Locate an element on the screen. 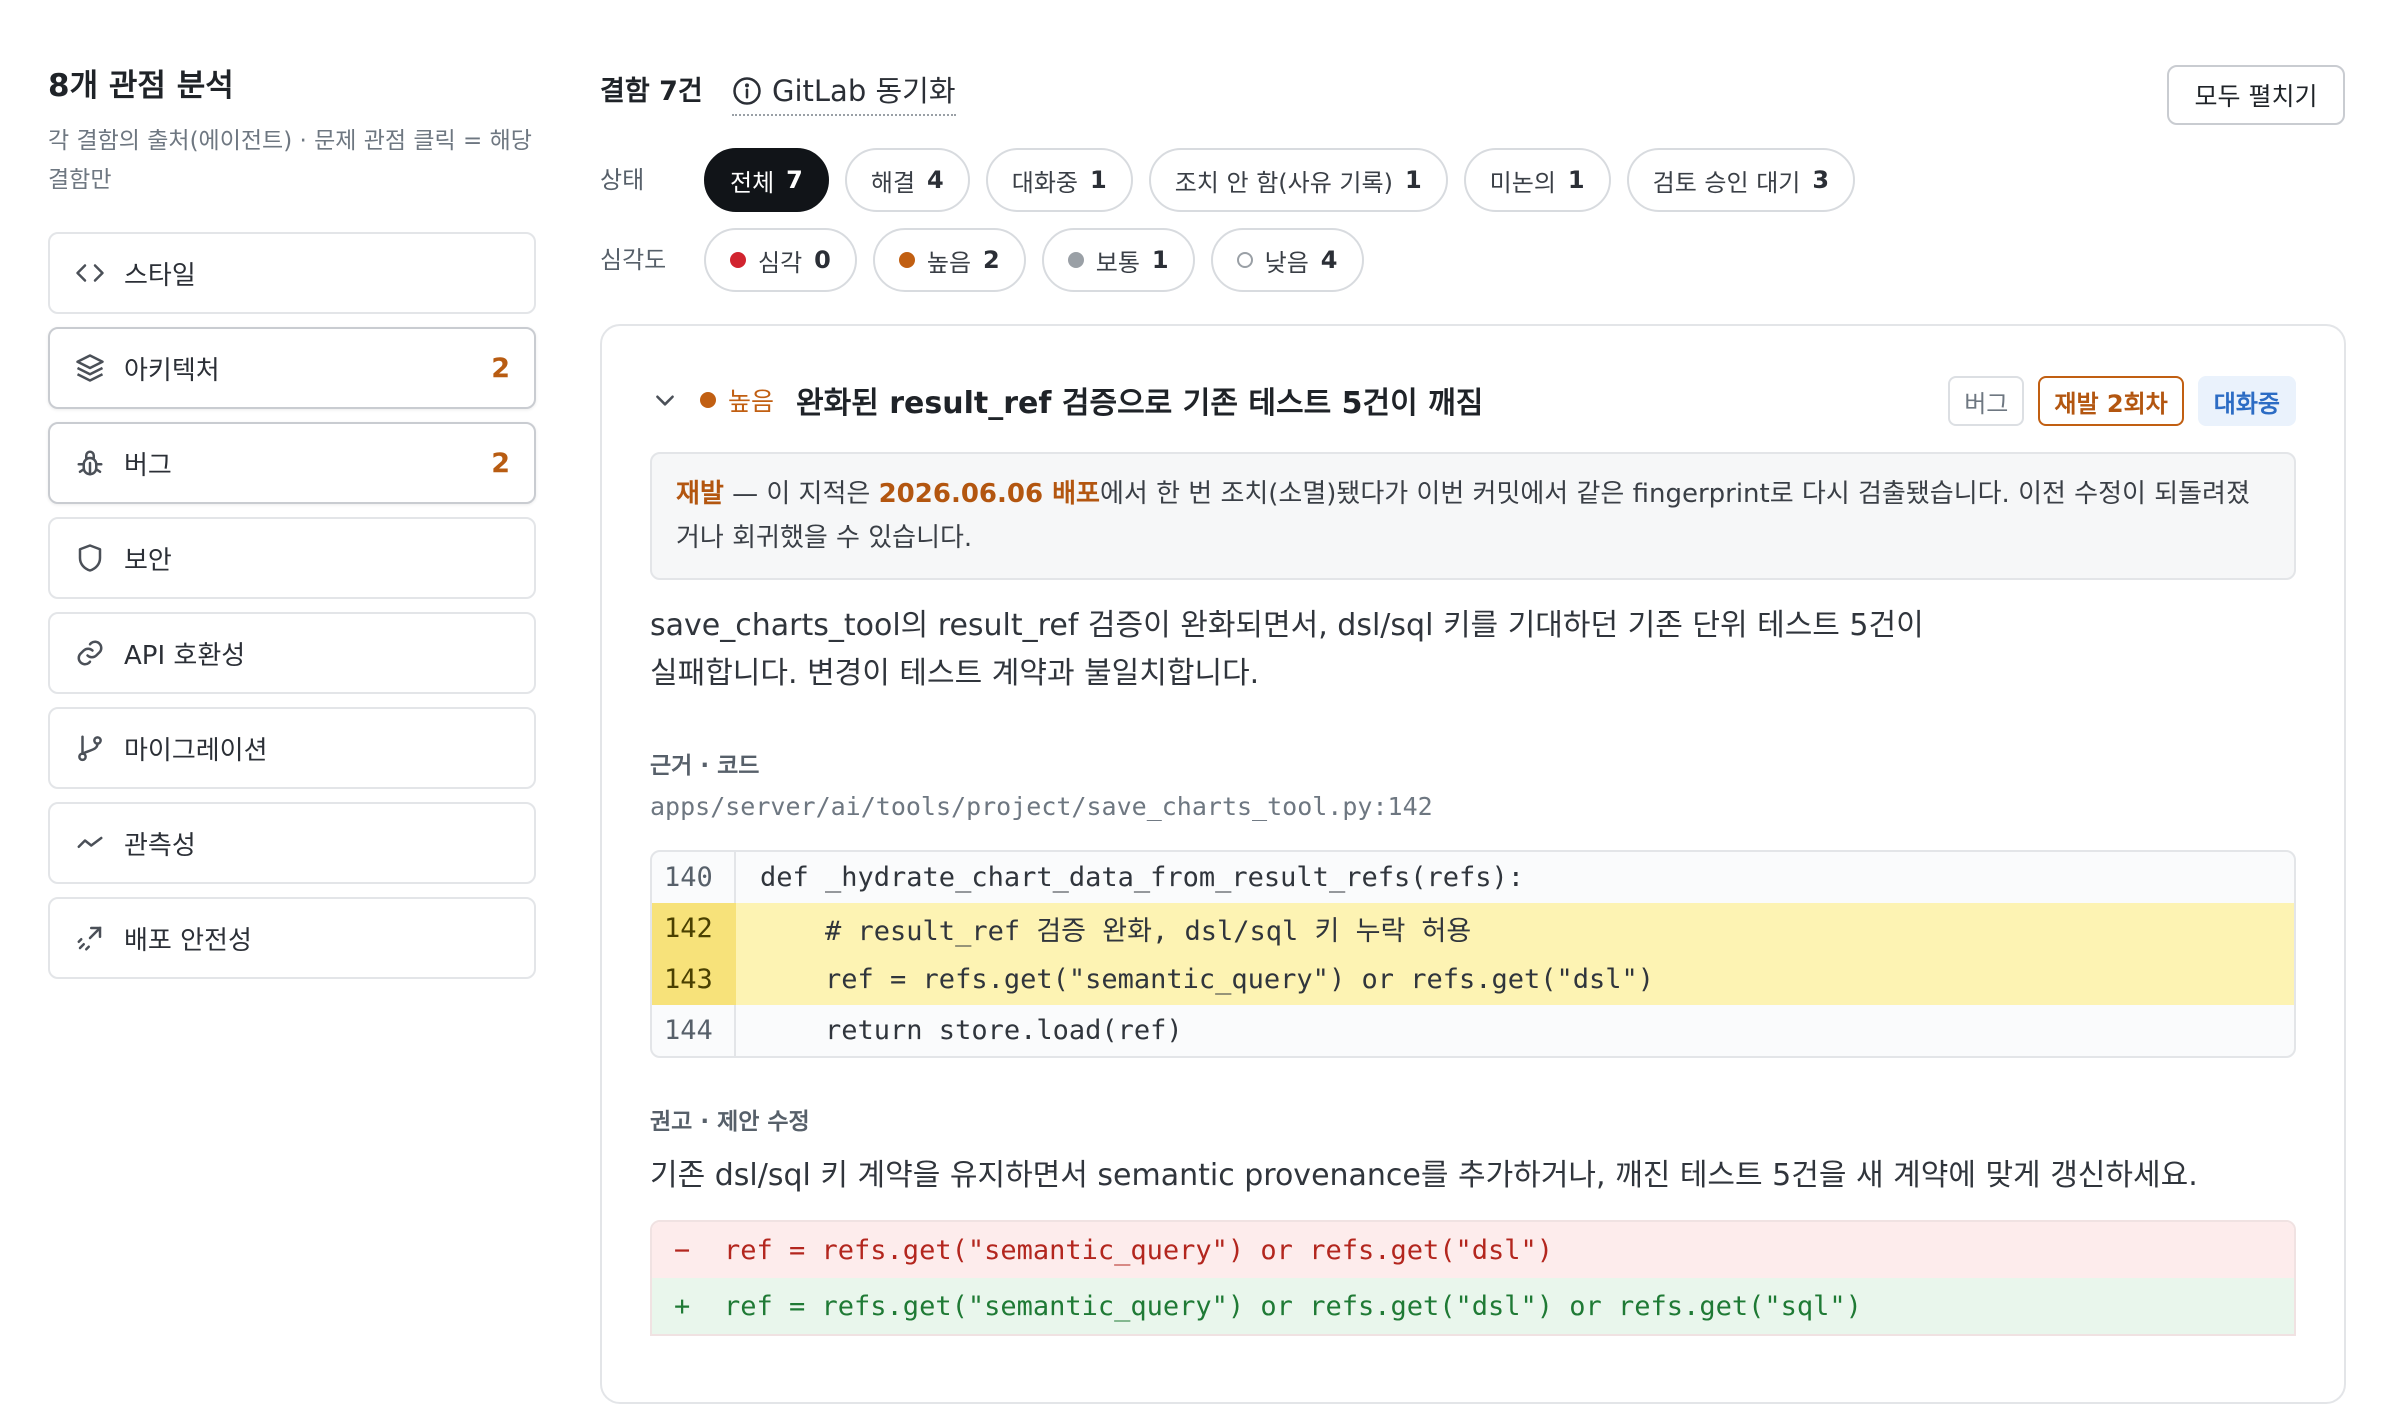  chip-count: 4 is located at coordinates (935, 180).